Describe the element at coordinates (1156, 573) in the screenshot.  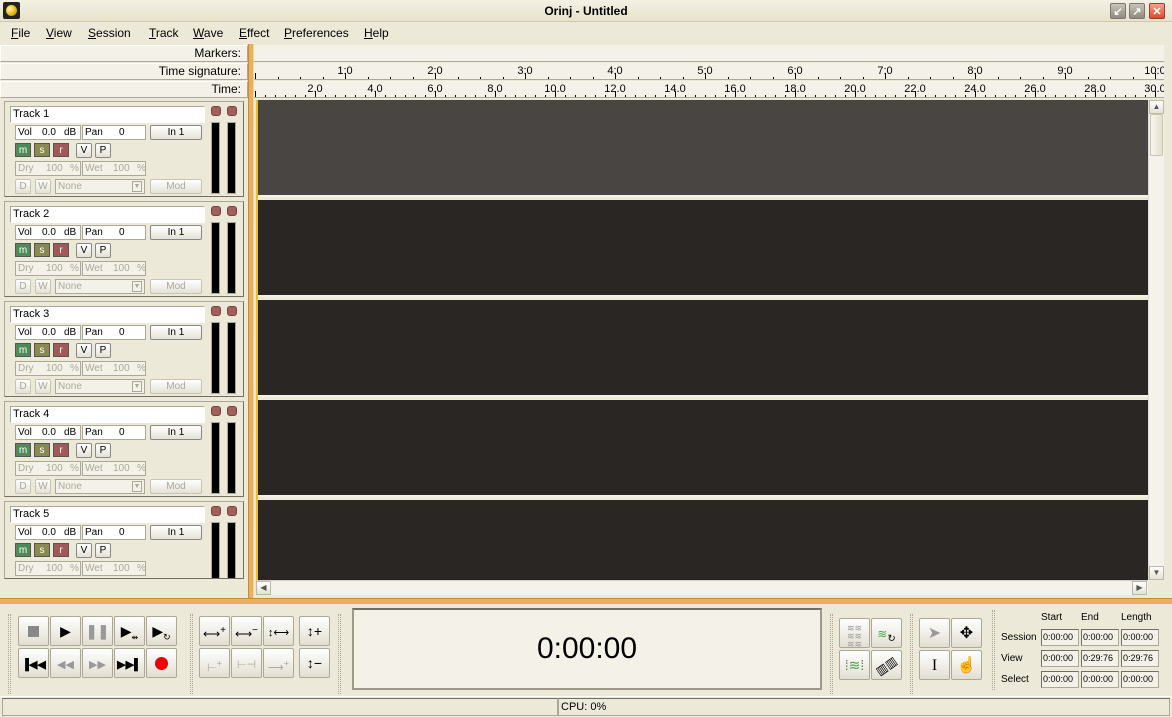
I see `scroll-down-button: ▼` at that location.